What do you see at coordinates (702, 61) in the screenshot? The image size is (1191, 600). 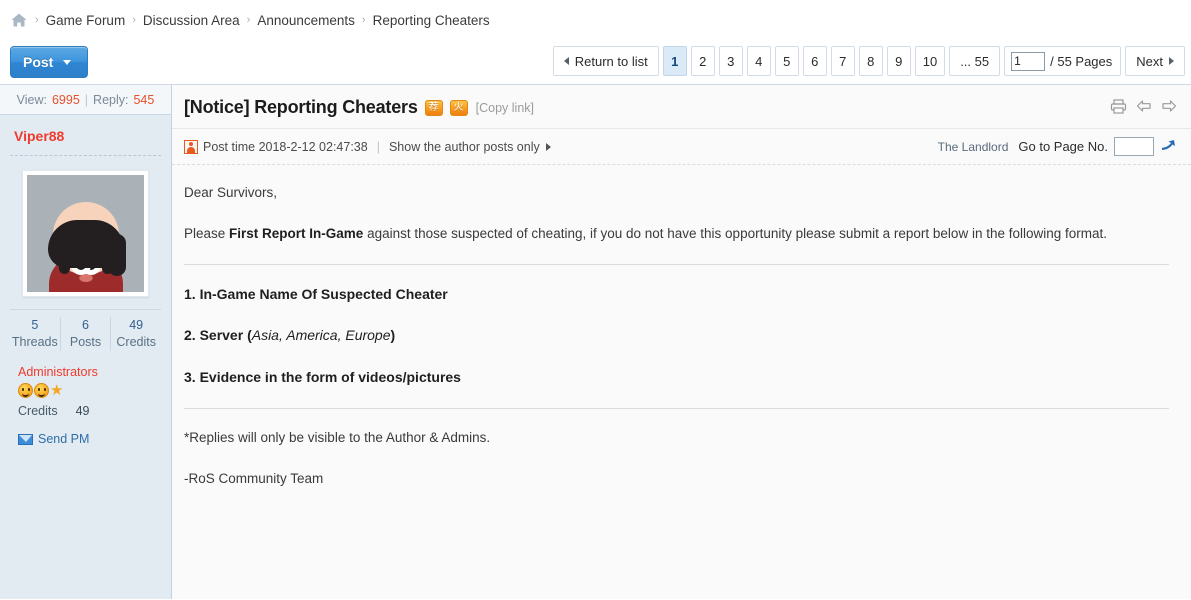 I see `page-button-2: 2` at bounding box center [702, 61].